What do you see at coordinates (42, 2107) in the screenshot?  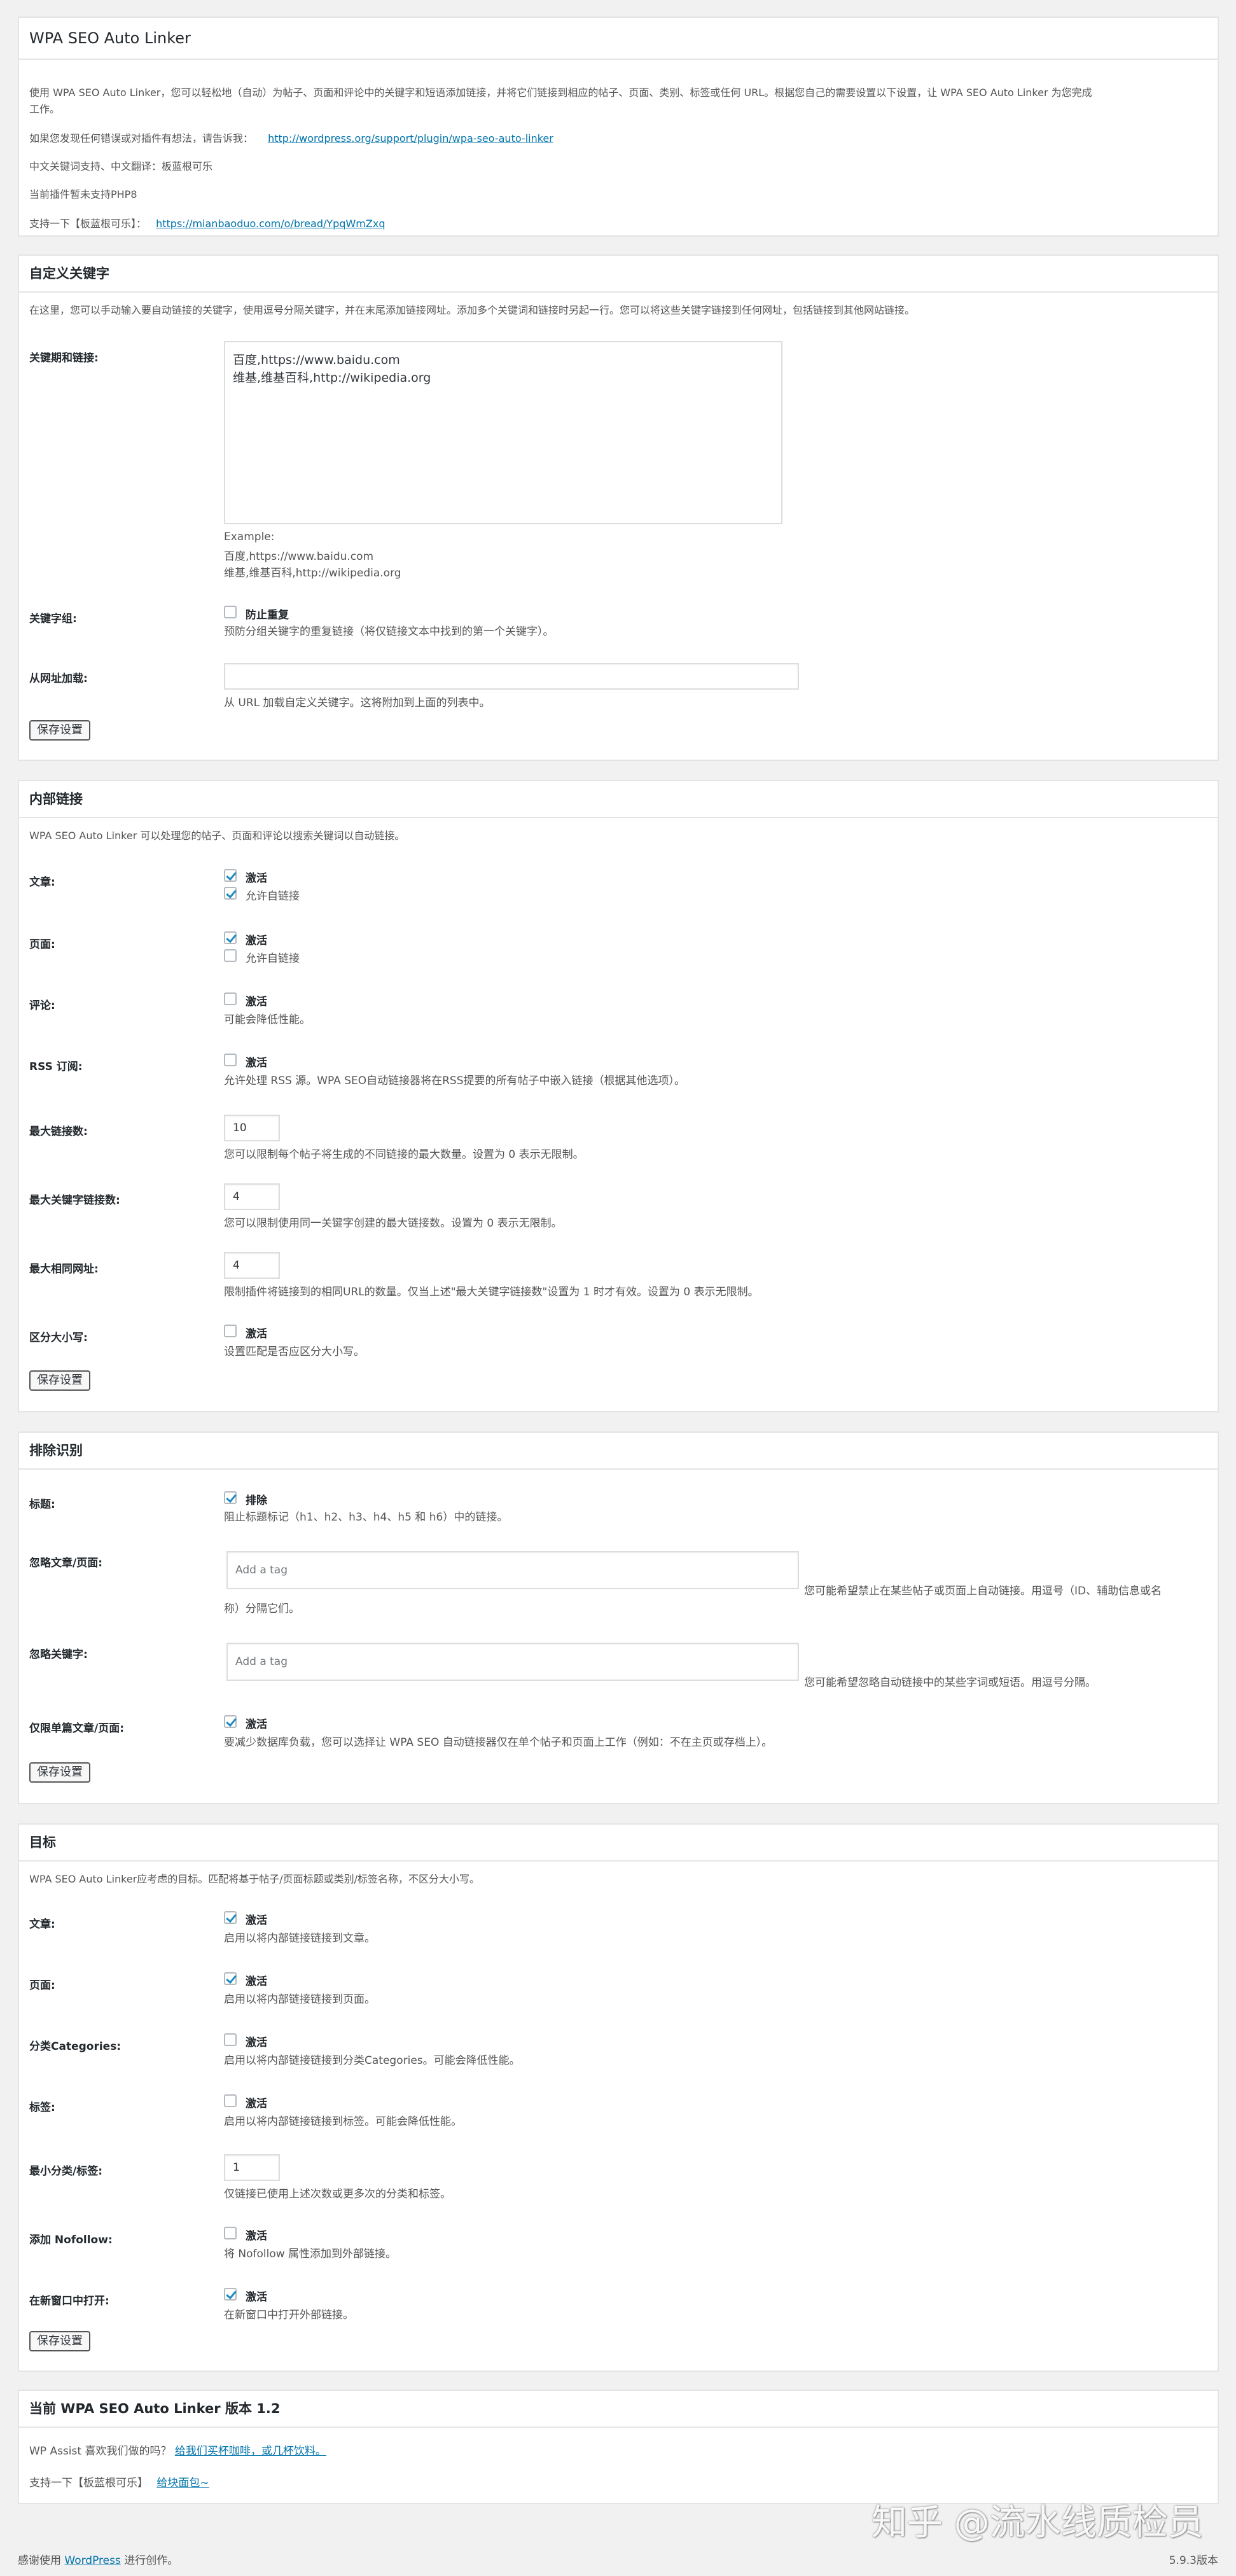 I see `target-tags-label: 标签:` at bounding box center [42, 2107].